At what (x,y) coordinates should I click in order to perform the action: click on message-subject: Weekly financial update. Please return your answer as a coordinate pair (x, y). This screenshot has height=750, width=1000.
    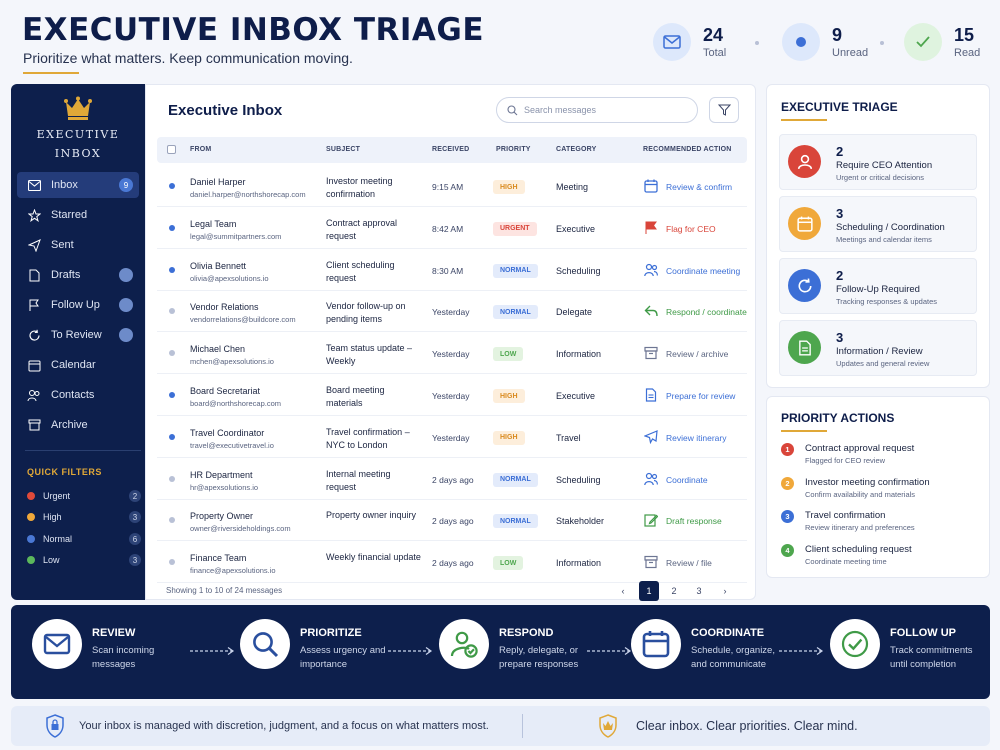
    Looking at the image, I should click on (373, 557).